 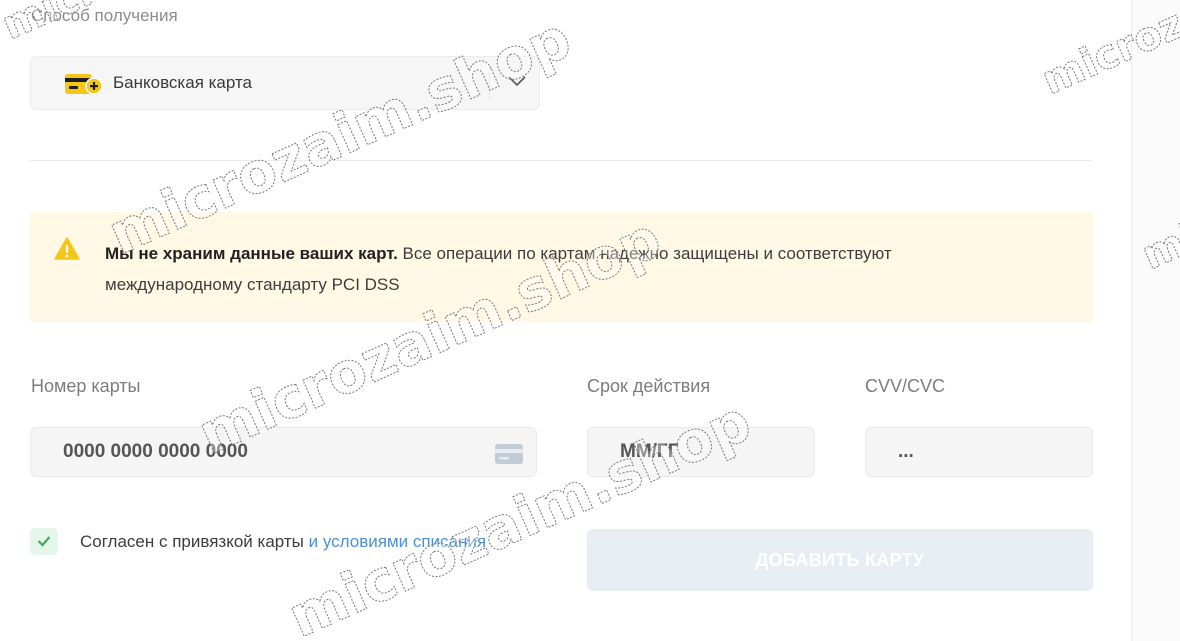 What do you see at coordinates (561, 160) in the screenshot?
I see `section-divider` at bounding box center [561, 160].